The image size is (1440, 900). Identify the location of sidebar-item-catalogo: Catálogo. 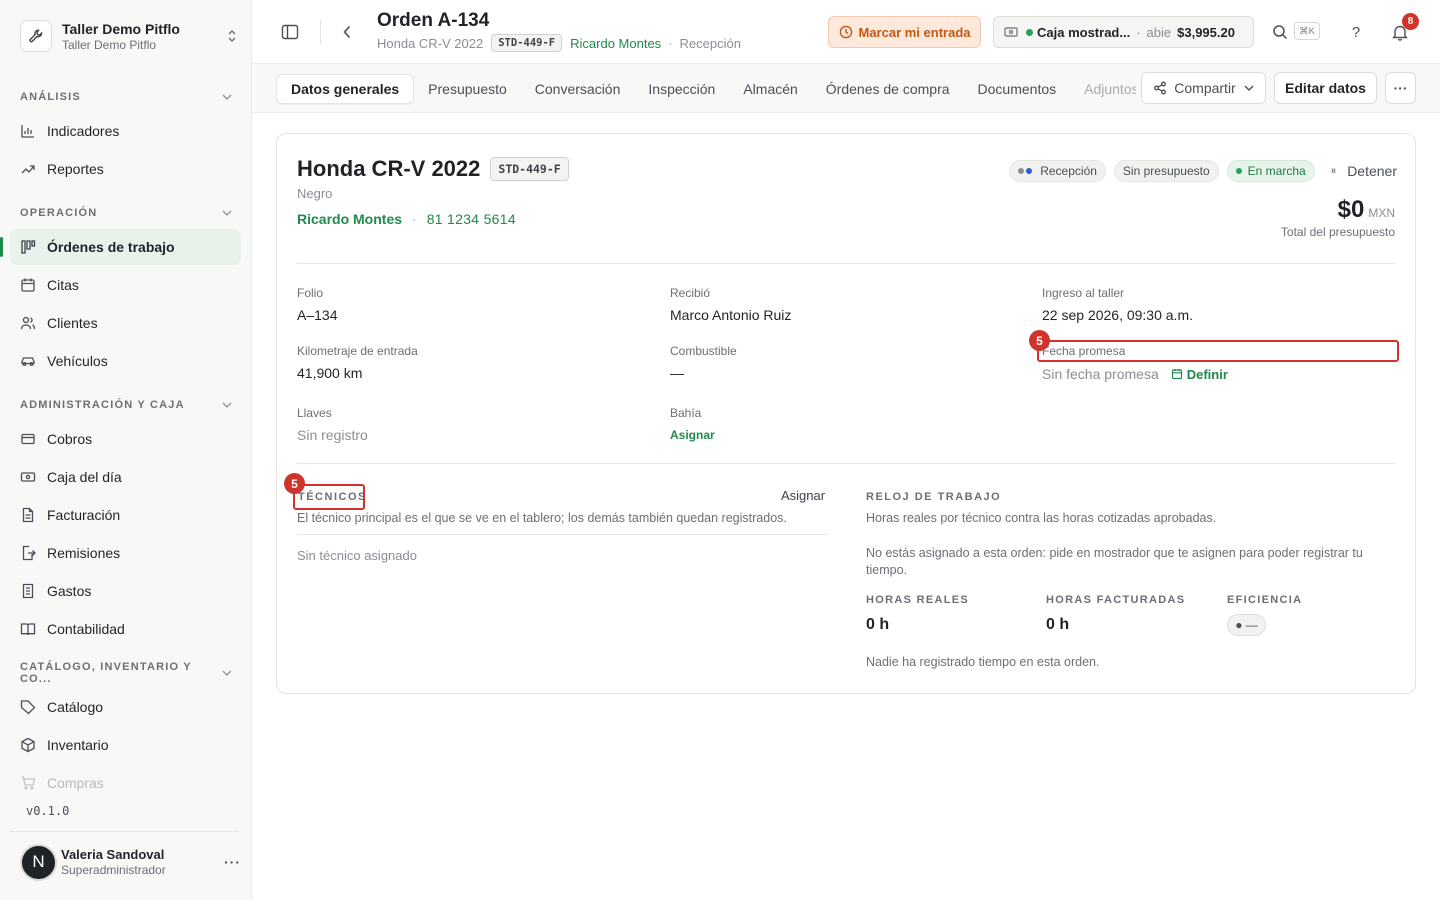
(125, 707).